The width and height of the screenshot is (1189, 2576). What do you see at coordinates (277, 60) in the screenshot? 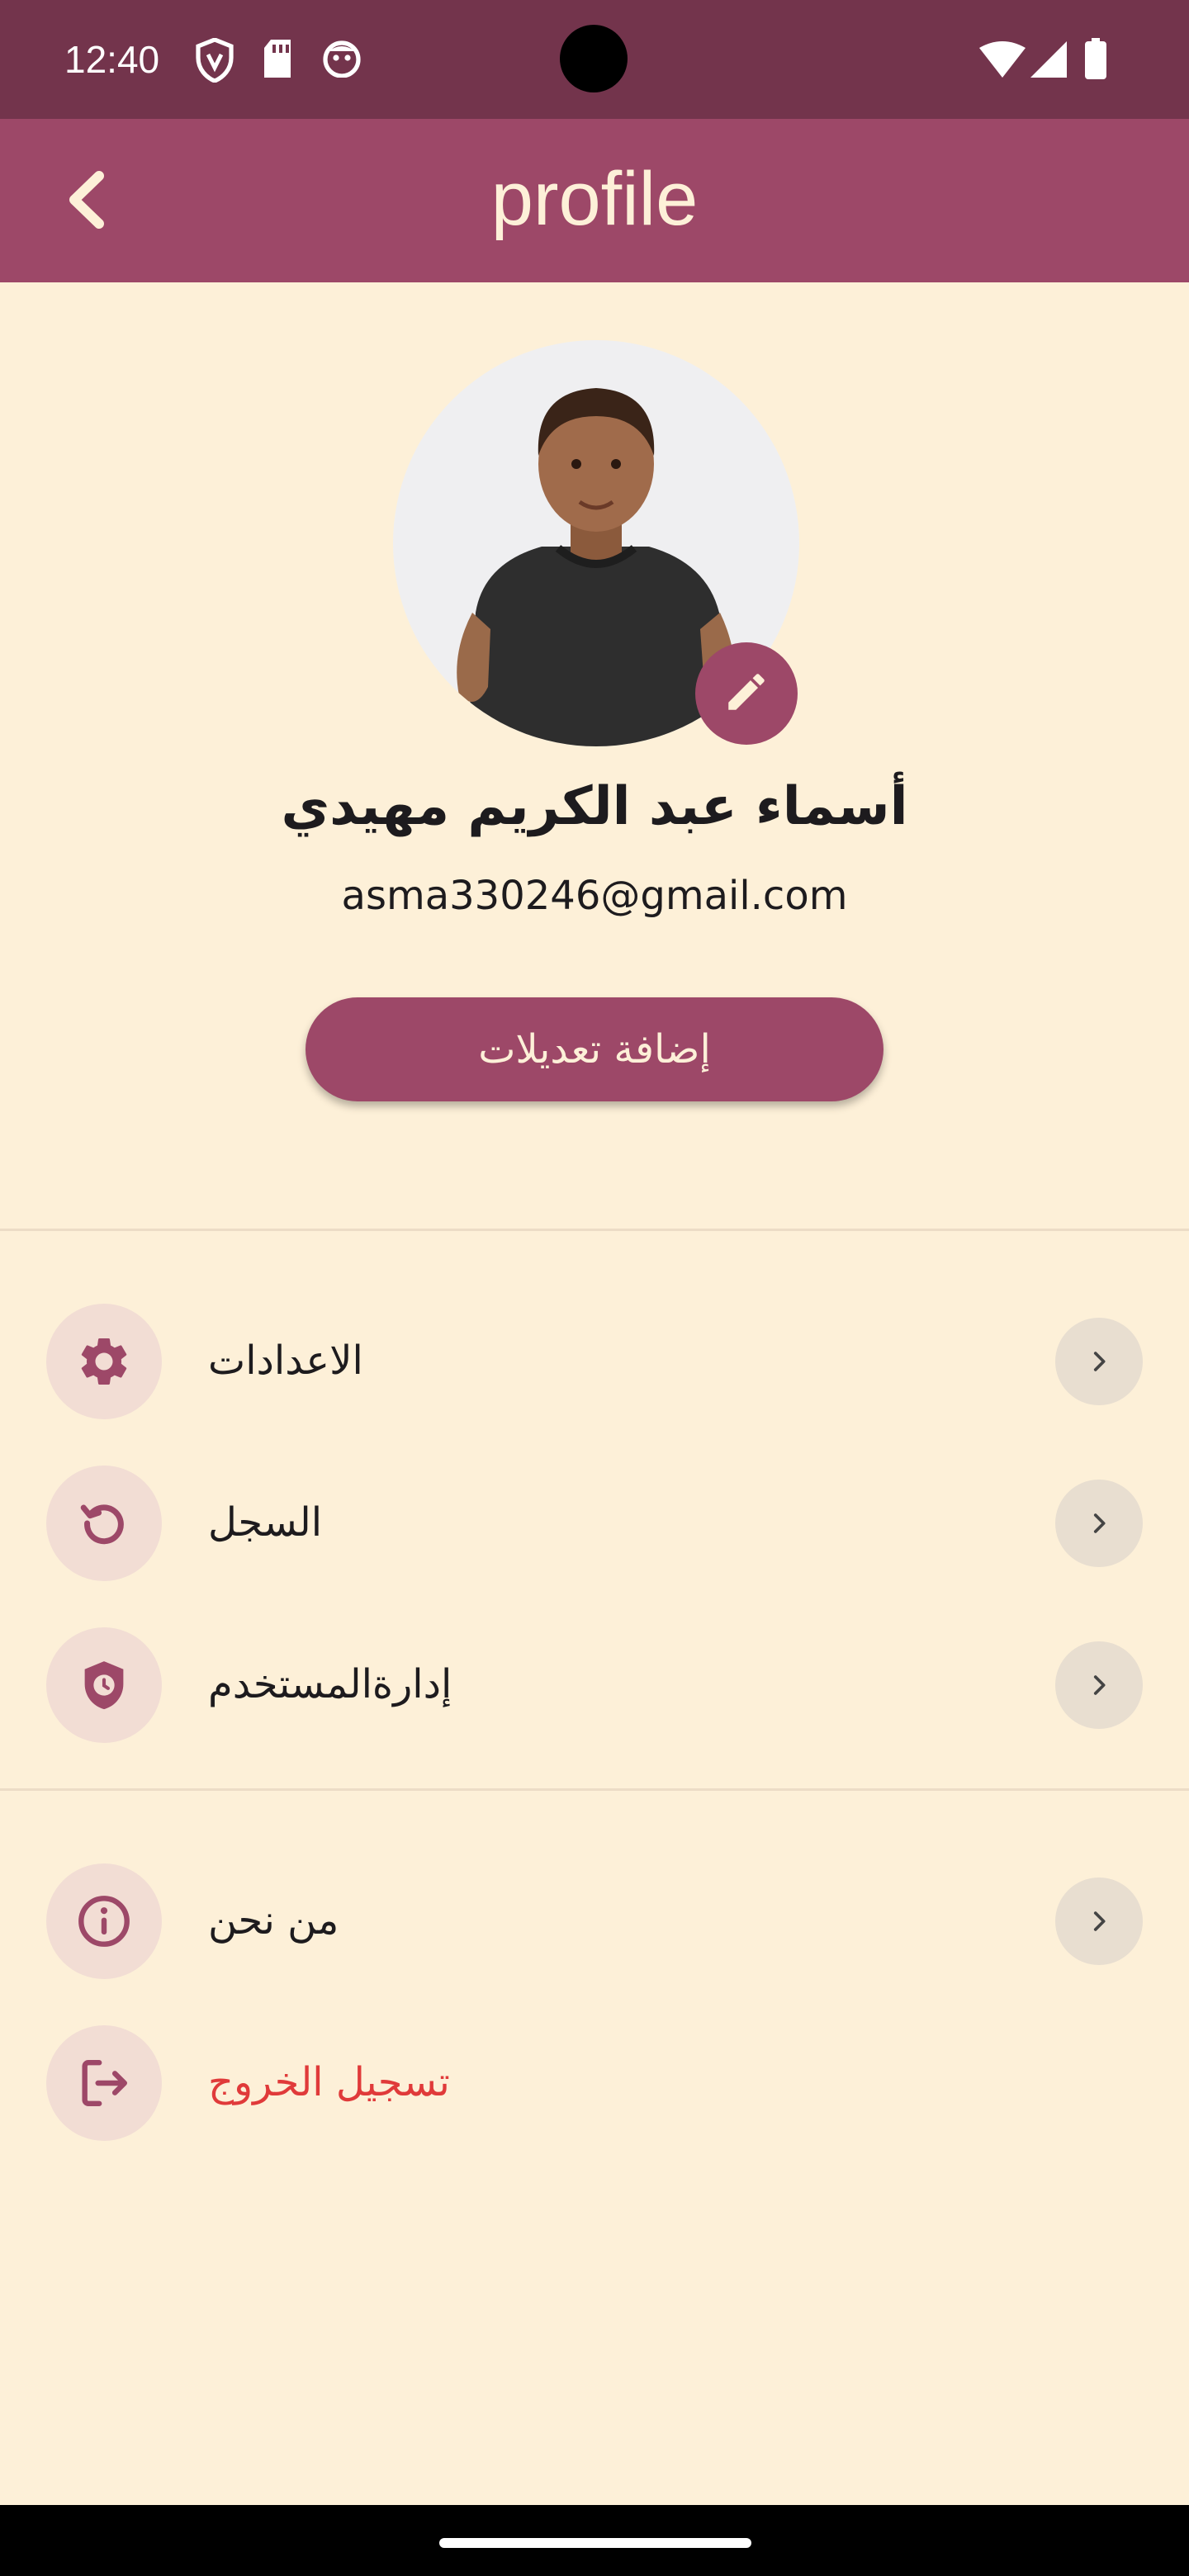
I see `sd-card-icon` at bounding box center [277, 60].